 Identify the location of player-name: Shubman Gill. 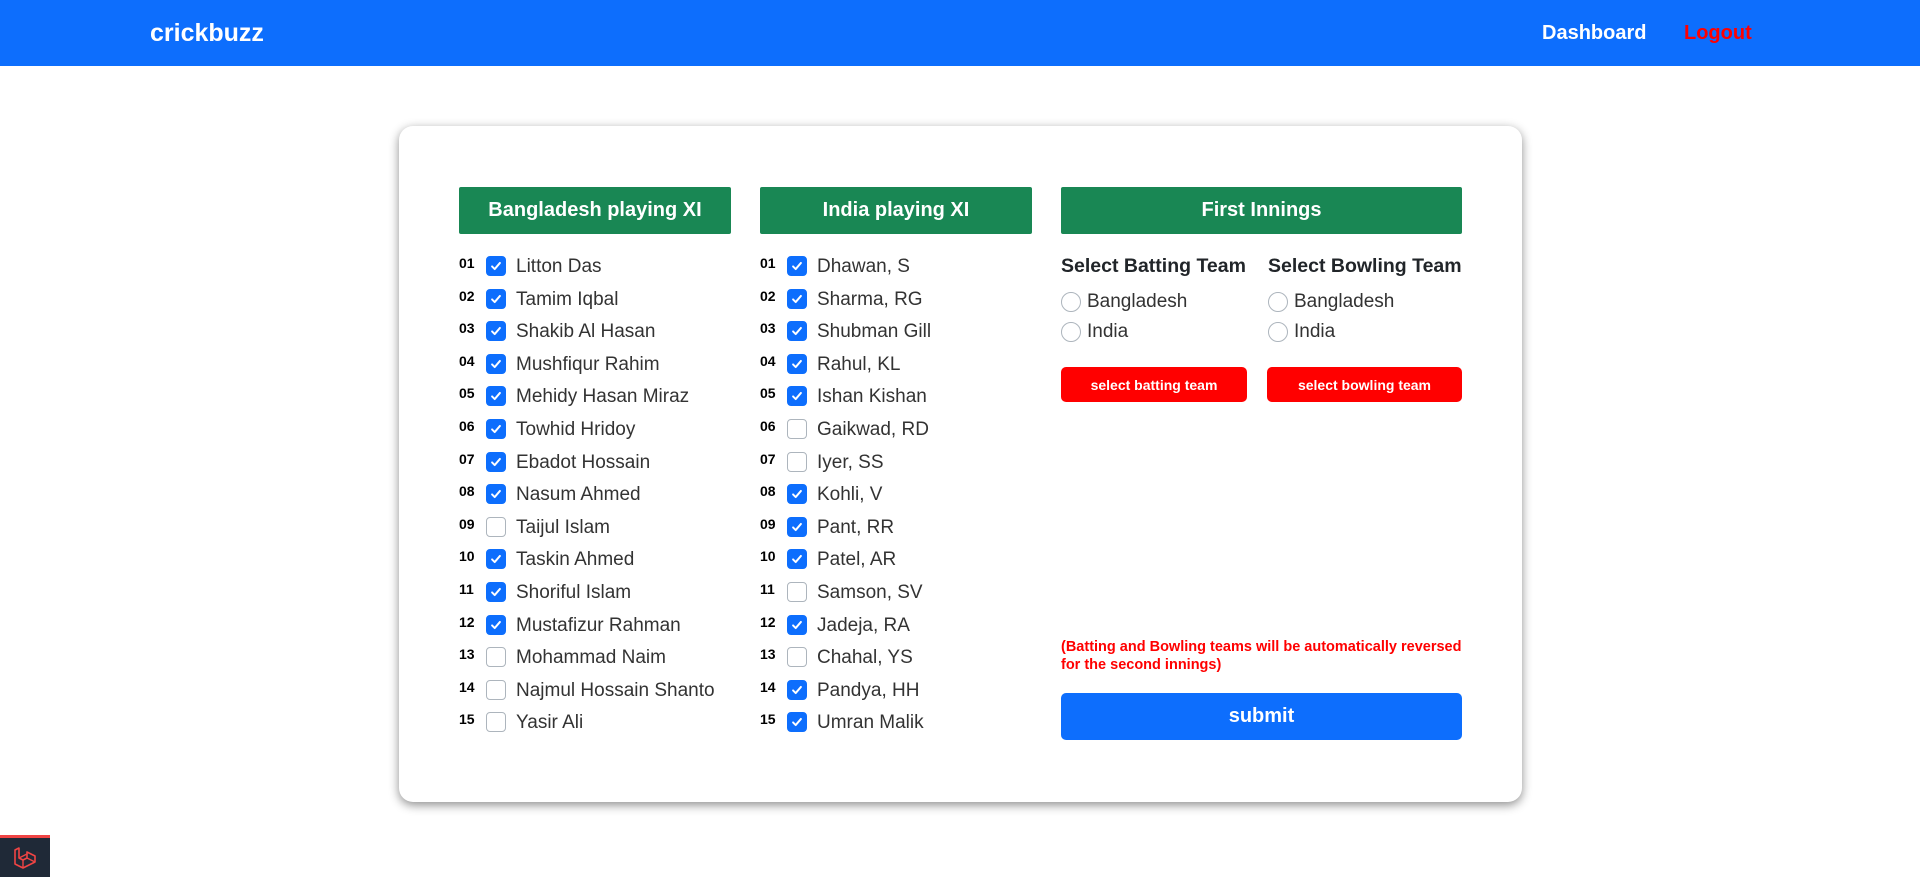
(874, 332).